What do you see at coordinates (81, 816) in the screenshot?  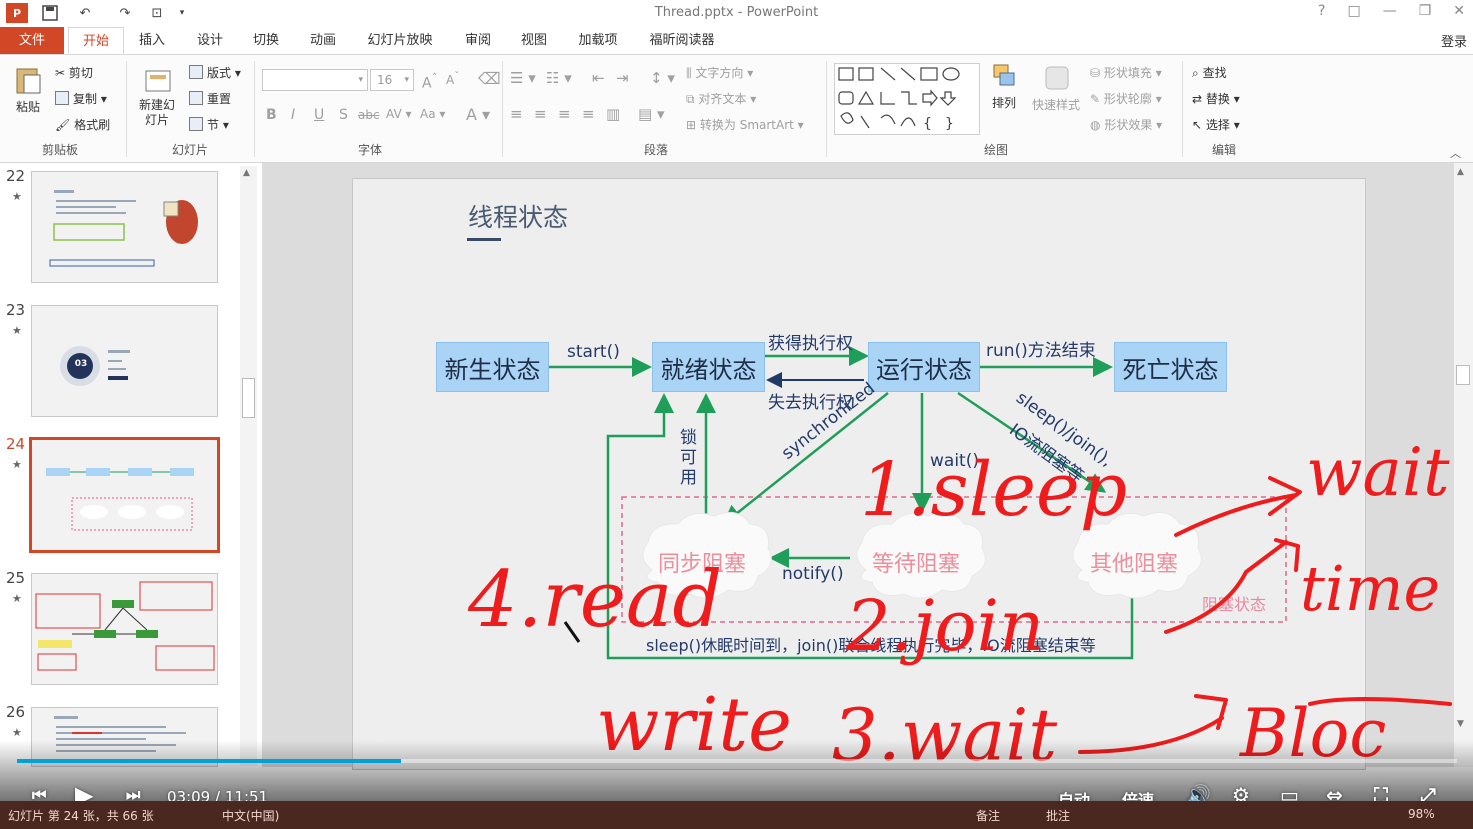 I see `slide-info: 幻灯片 第 24 张，共 66 张` at bounding box center [81, 816].